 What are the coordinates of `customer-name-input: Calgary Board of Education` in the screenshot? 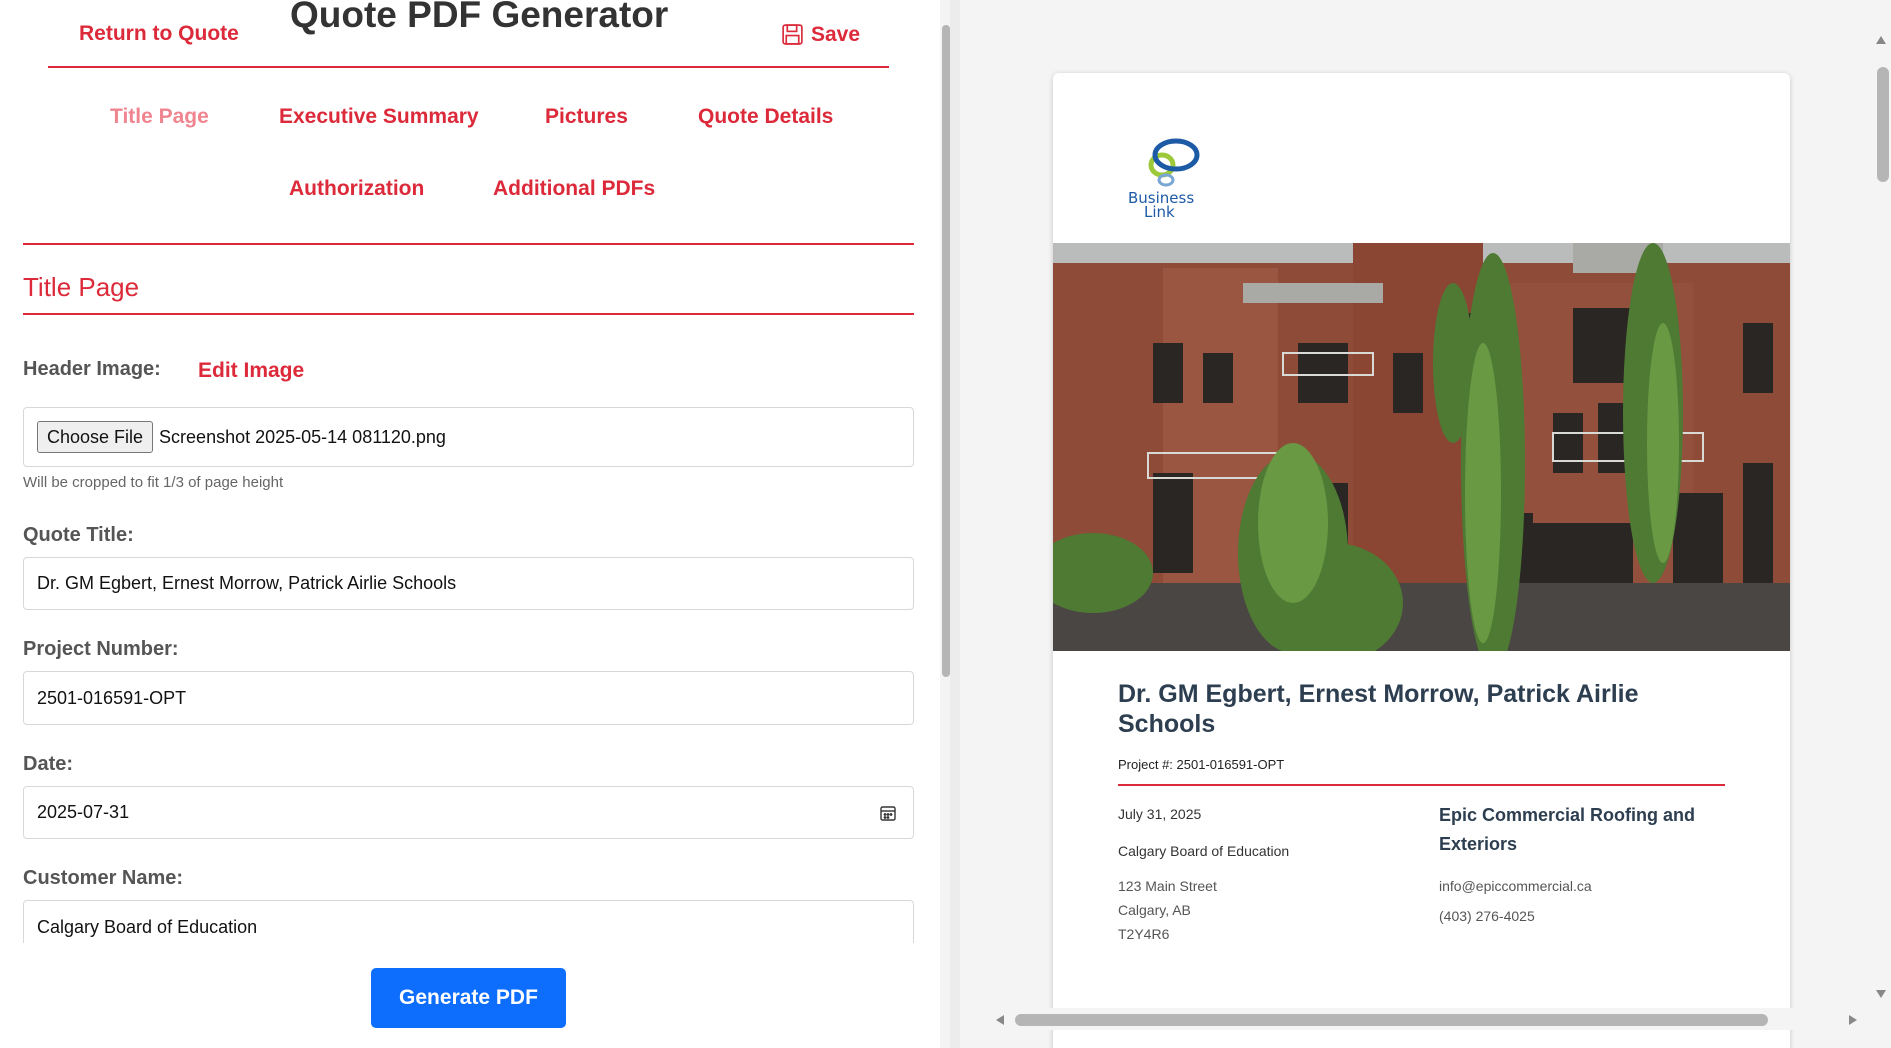 It's located at (468, 921).